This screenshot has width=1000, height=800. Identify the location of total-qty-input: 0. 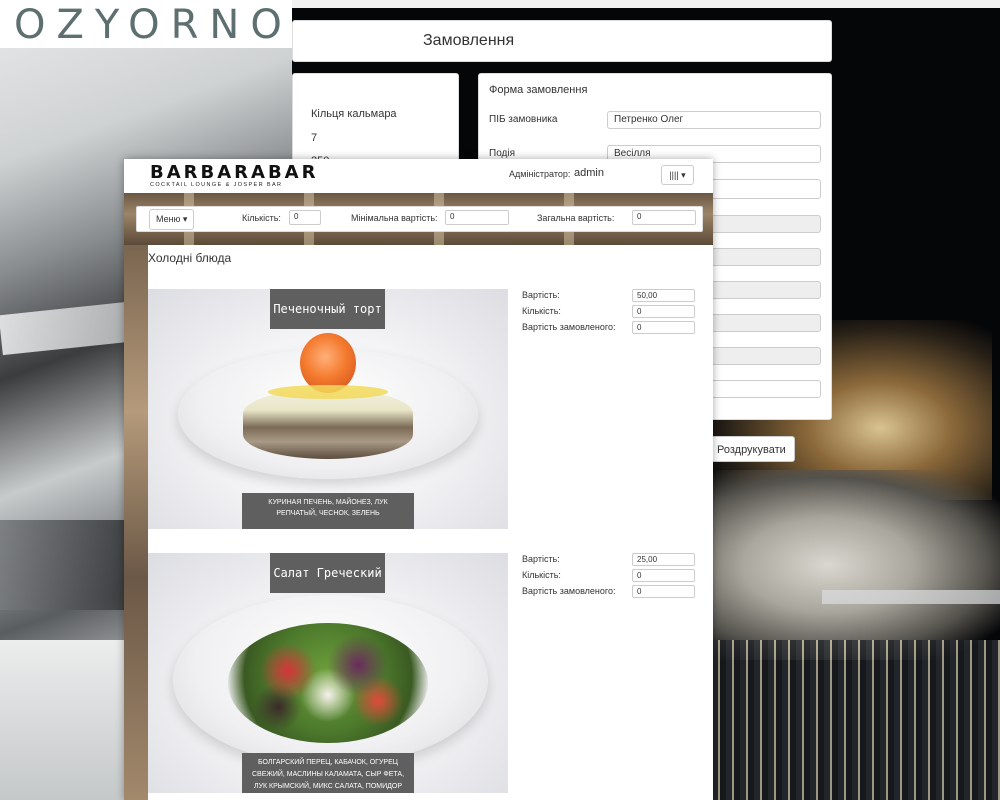
(305, 217).